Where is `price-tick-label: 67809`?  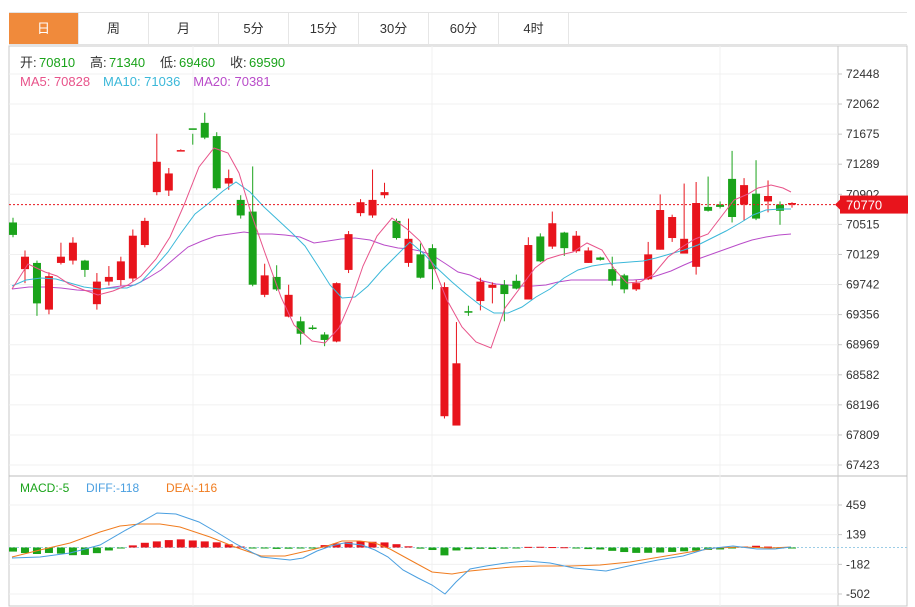 price-tick-label: 67809 is located at coordinates (863, 435).